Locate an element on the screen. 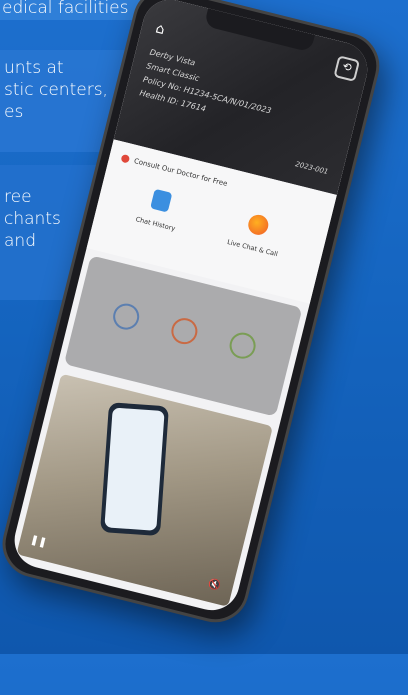  live-chat-label: Live Chat & Call is located at coordinates (252, 248).